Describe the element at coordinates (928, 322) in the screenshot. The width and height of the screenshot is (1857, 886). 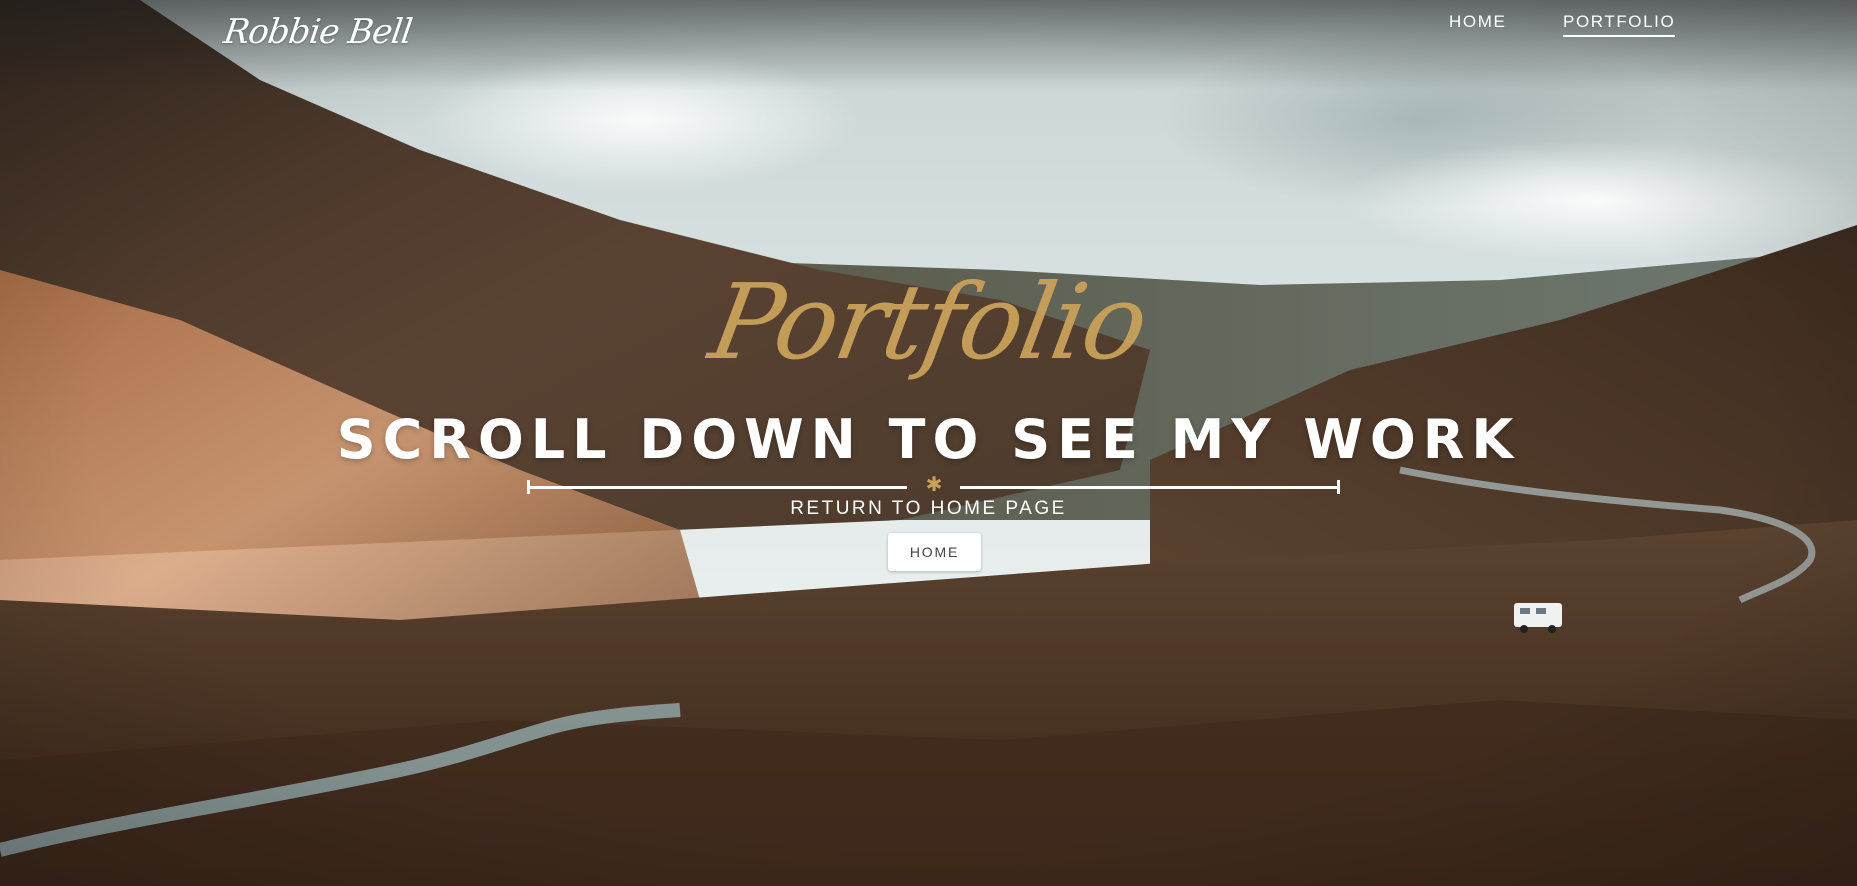
I see `script-title: Portfolio` at that location.